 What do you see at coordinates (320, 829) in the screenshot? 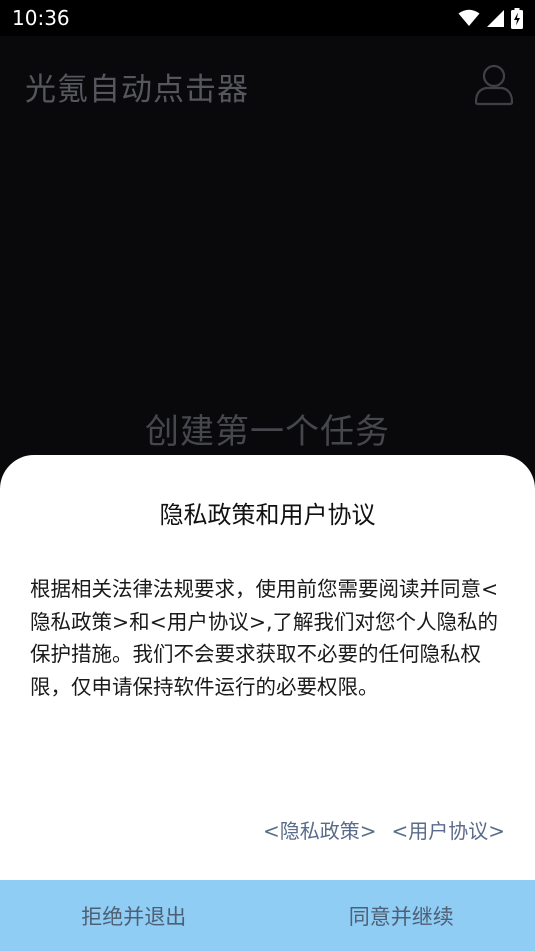
I see `privacy-policy-link: <隐私政策>` at bounding box center [320, 829].